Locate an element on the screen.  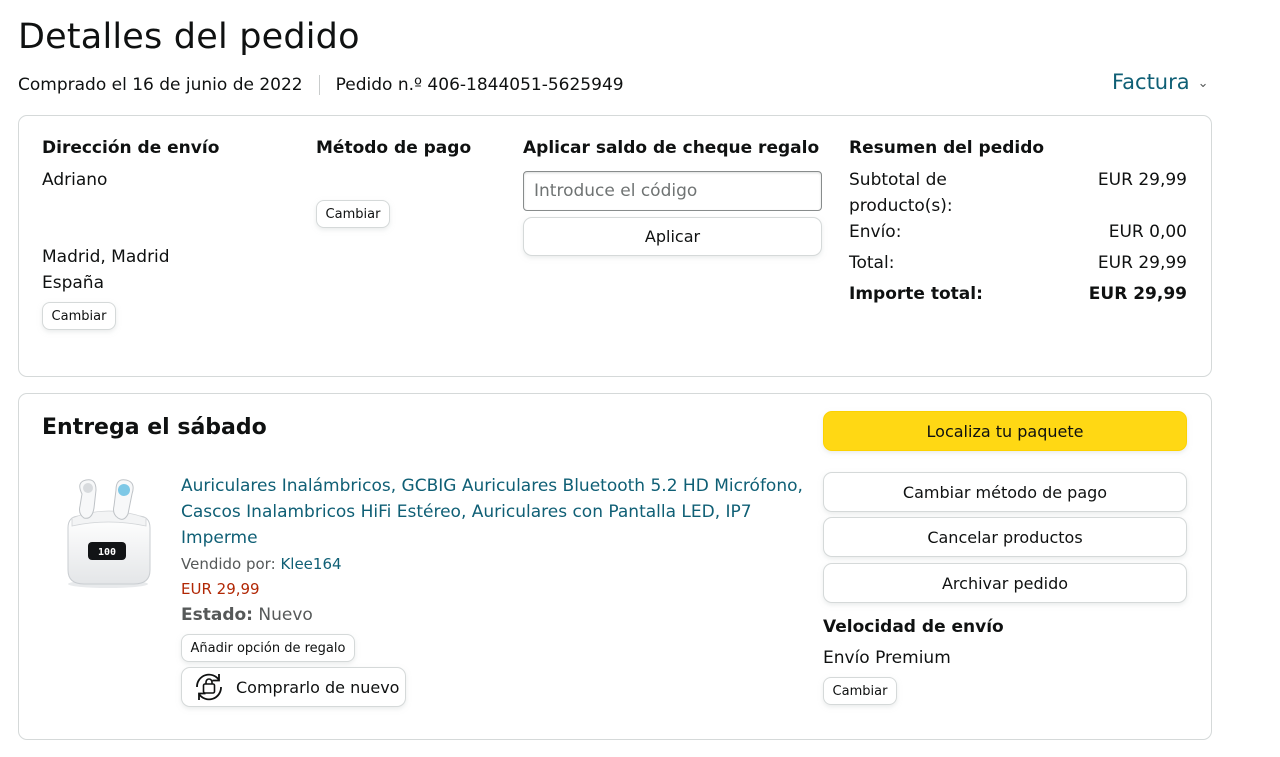
condition-value: Nuevo is located at coordinates (285, 615).